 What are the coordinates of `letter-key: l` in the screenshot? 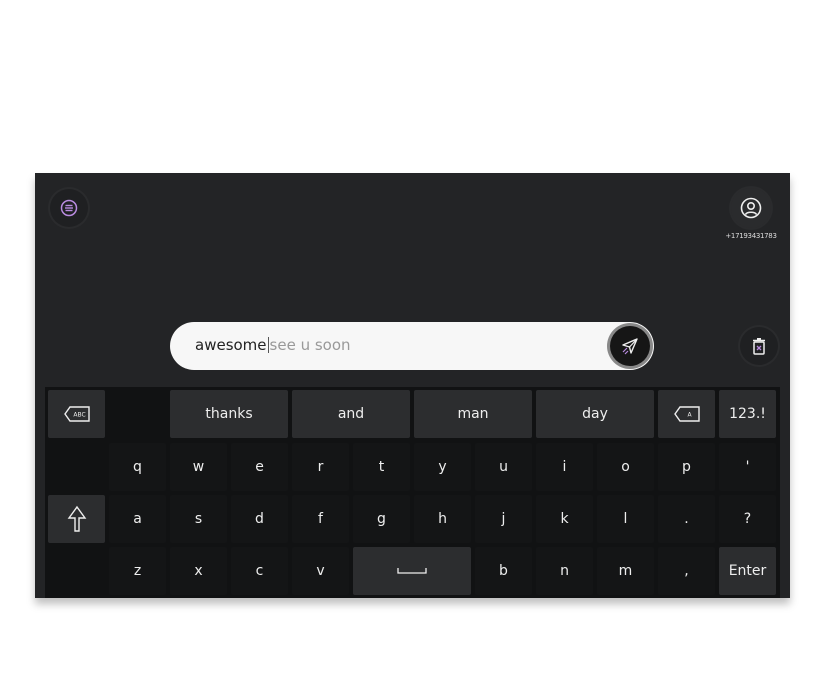 It's located at (625, 519).